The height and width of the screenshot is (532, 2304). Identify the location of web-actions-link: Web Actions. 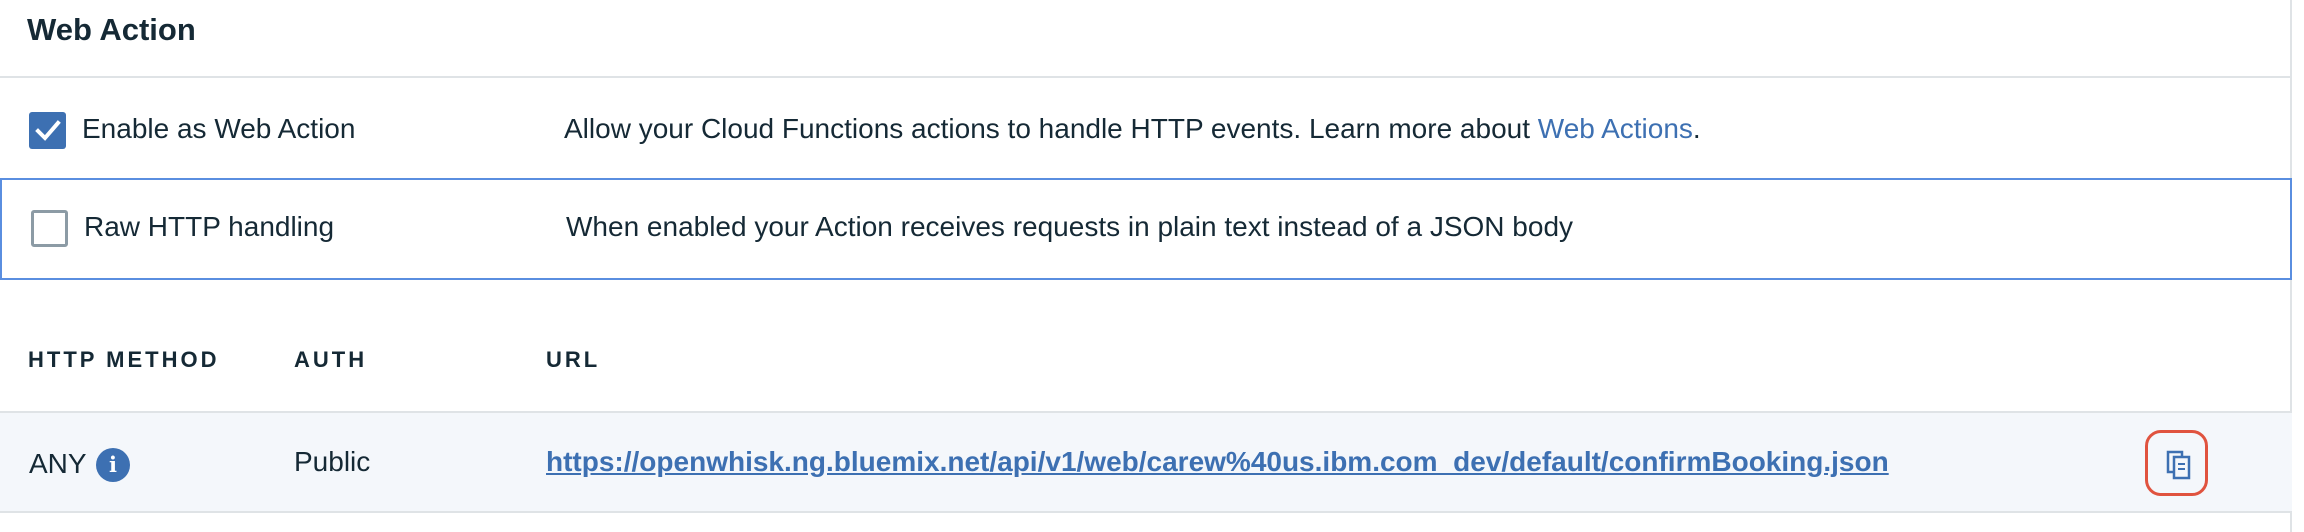
(1615, 128).